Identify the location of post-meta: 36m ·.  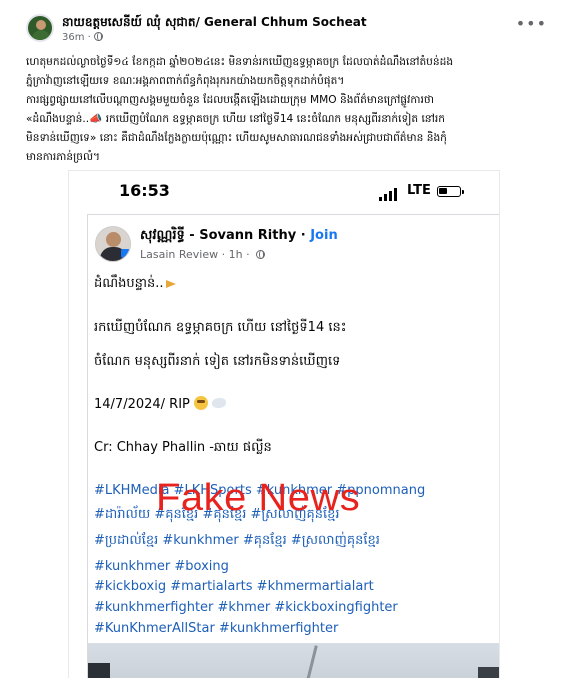
(82, 37).